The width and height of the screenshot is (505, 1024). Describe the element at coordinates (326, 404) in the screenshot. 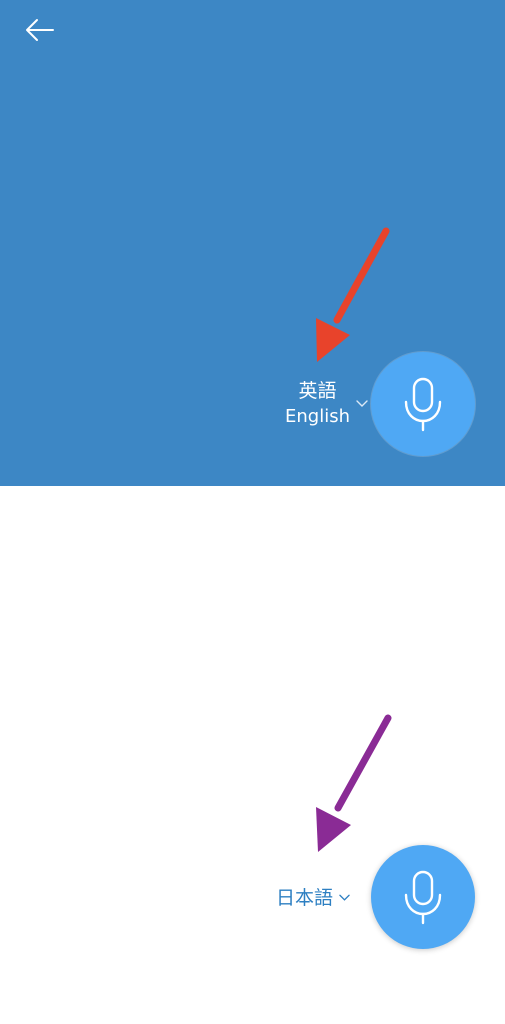

I see `source-language-selector: 英語 English` at that location.